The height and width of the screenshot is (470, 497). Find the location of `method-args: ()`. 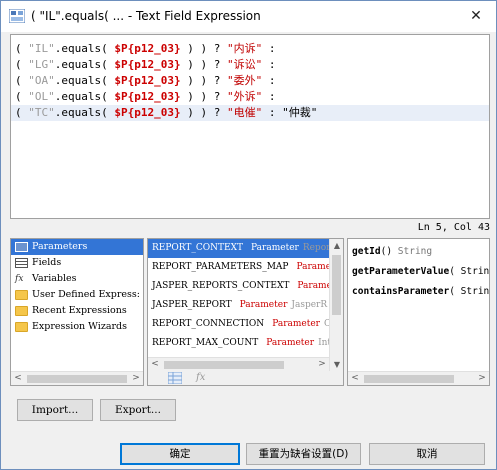

method-args: () is located at coordinates (386, 251).